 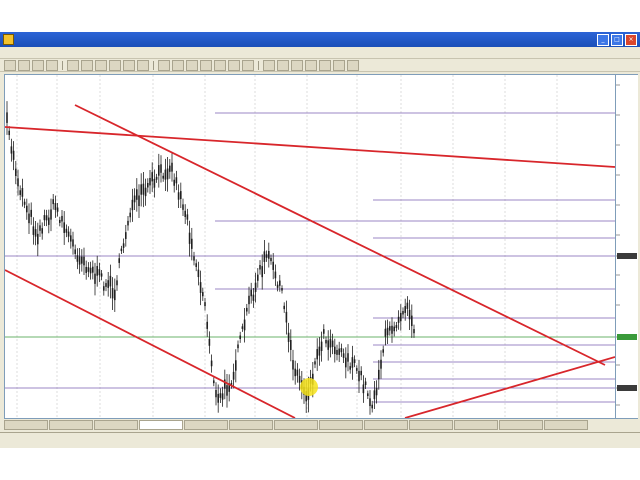 I want to click on maximize-button: □, so click(x=617, y=39).